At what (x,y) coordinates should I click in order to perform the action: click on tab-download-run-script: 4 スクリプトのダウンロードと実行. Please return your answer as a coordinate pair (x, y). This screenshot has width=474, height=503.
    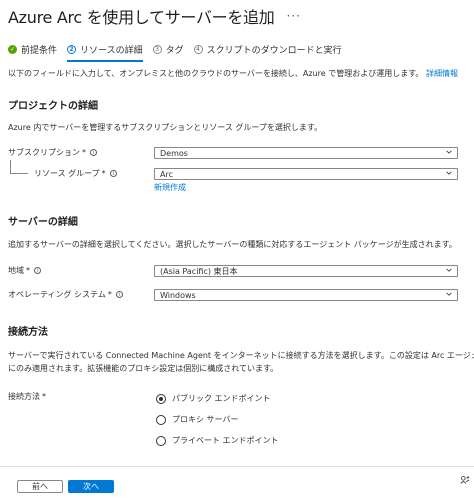
    Looking at the image, I should click on (267, 49).